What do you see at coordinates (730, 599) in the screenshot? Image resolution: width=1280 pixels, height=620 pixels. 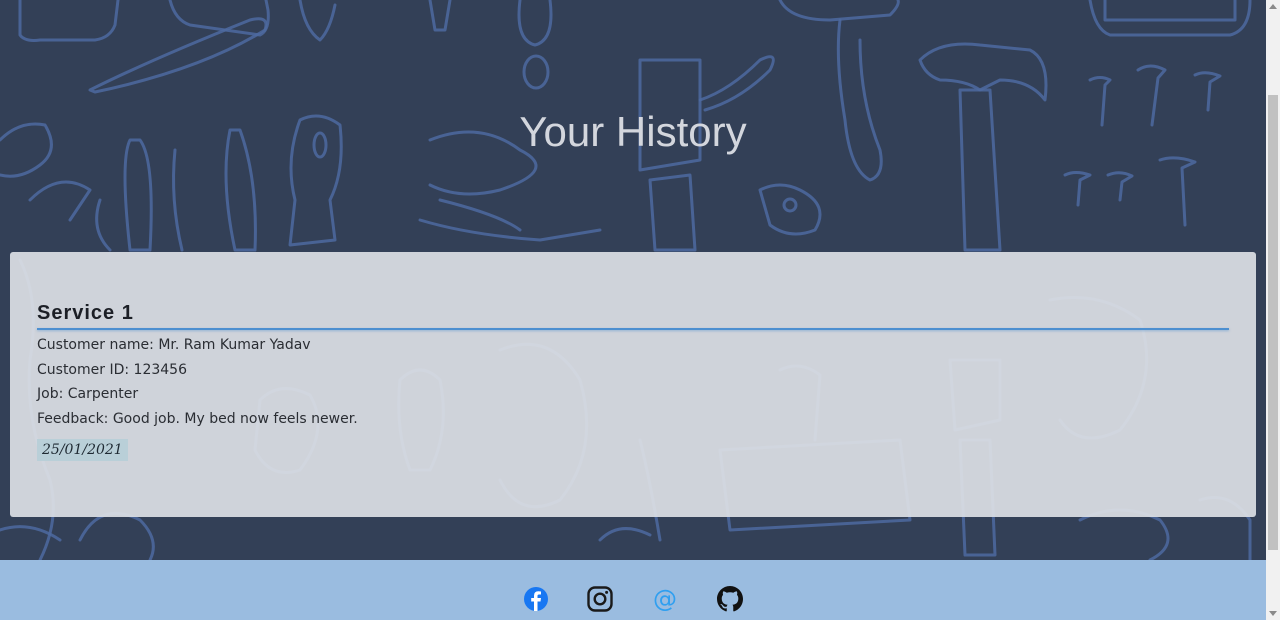 I see `github-icon` at bounding box center [730, 599].